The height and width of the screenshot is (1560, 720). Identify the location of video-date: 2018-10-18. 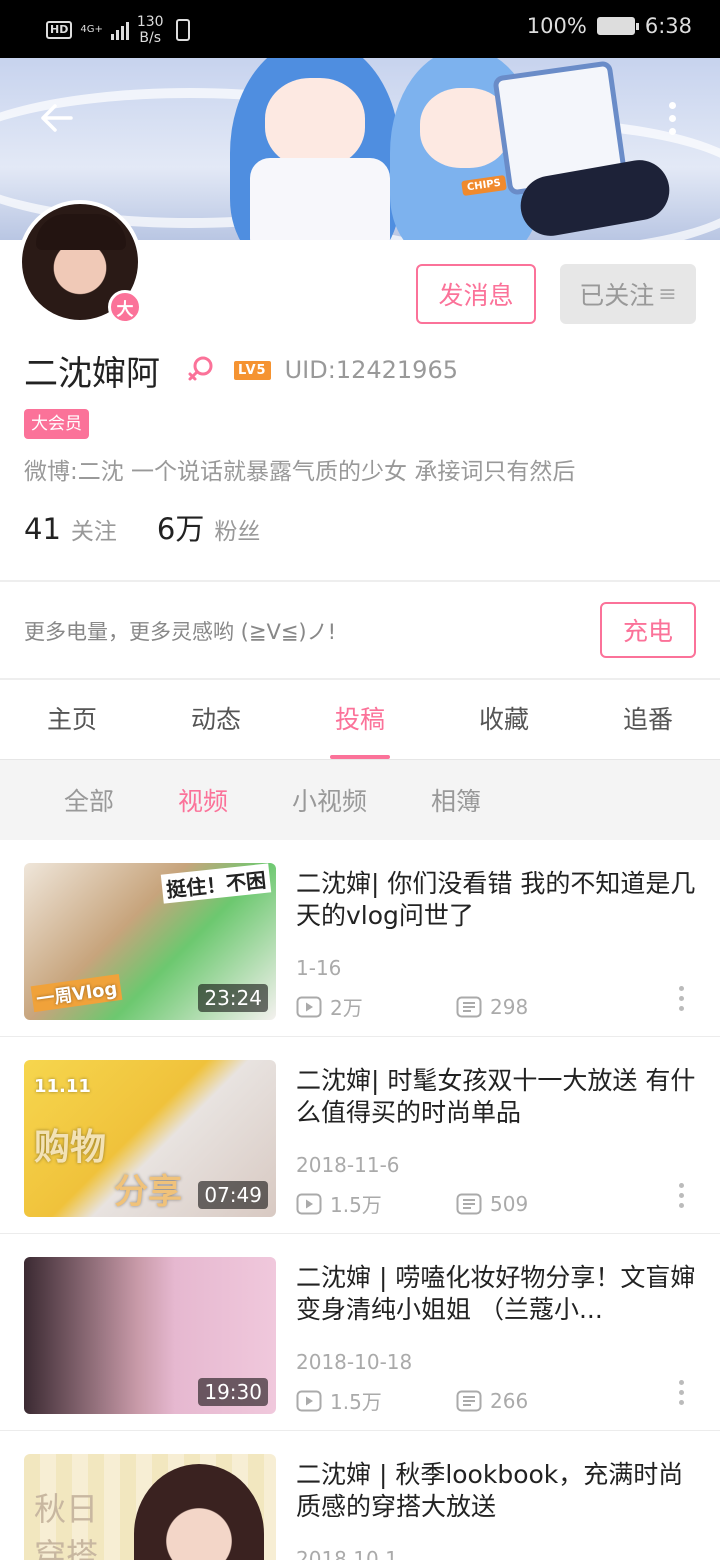
(354, 1362).